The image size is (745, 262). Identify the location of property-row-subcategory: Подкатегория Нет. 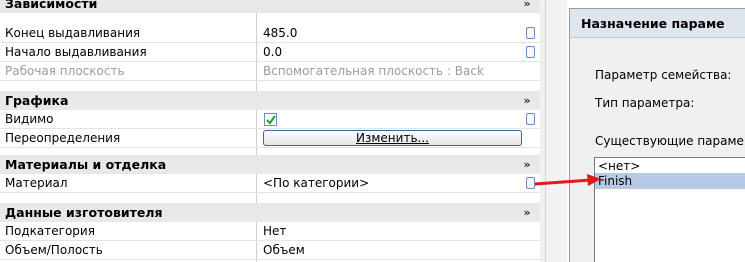
(270, 231).